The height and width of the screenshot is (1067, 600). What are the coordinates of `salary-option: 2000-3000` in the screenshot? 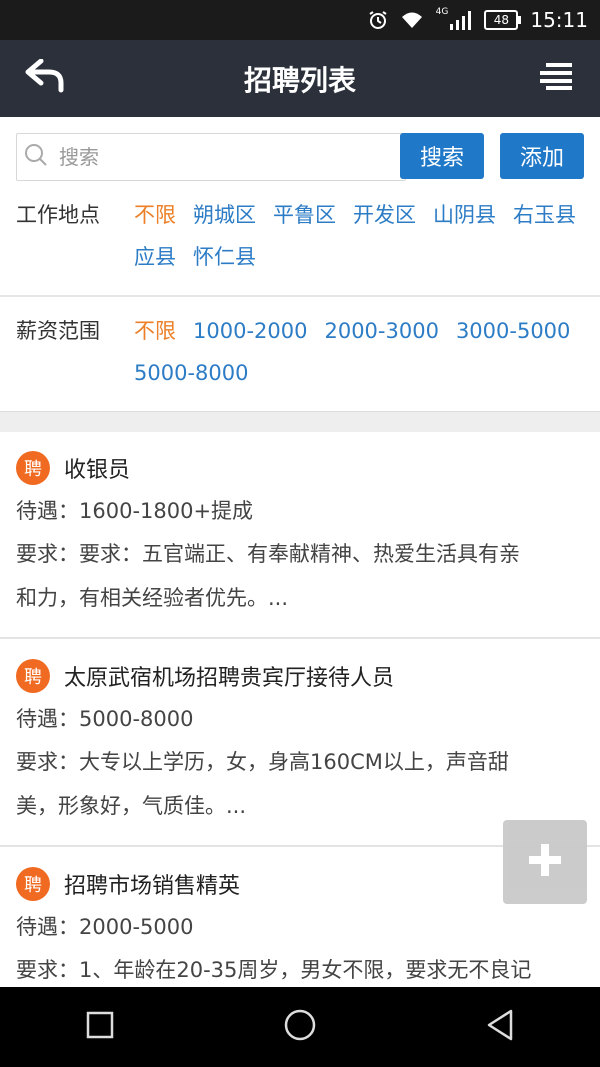 It's located at (381, 331).